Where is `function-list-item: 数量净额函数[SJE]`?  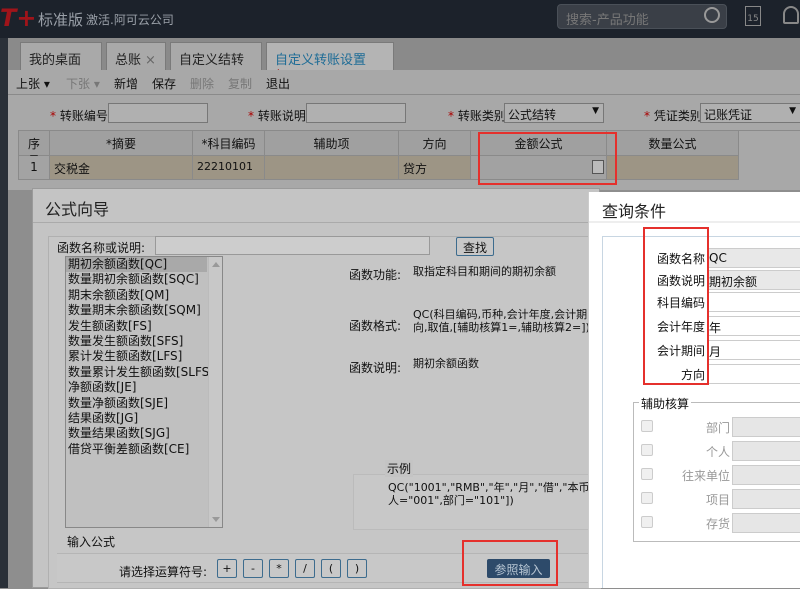 function-list-item: 数量净额函数[SJE] is located at coordinates (136, 403).